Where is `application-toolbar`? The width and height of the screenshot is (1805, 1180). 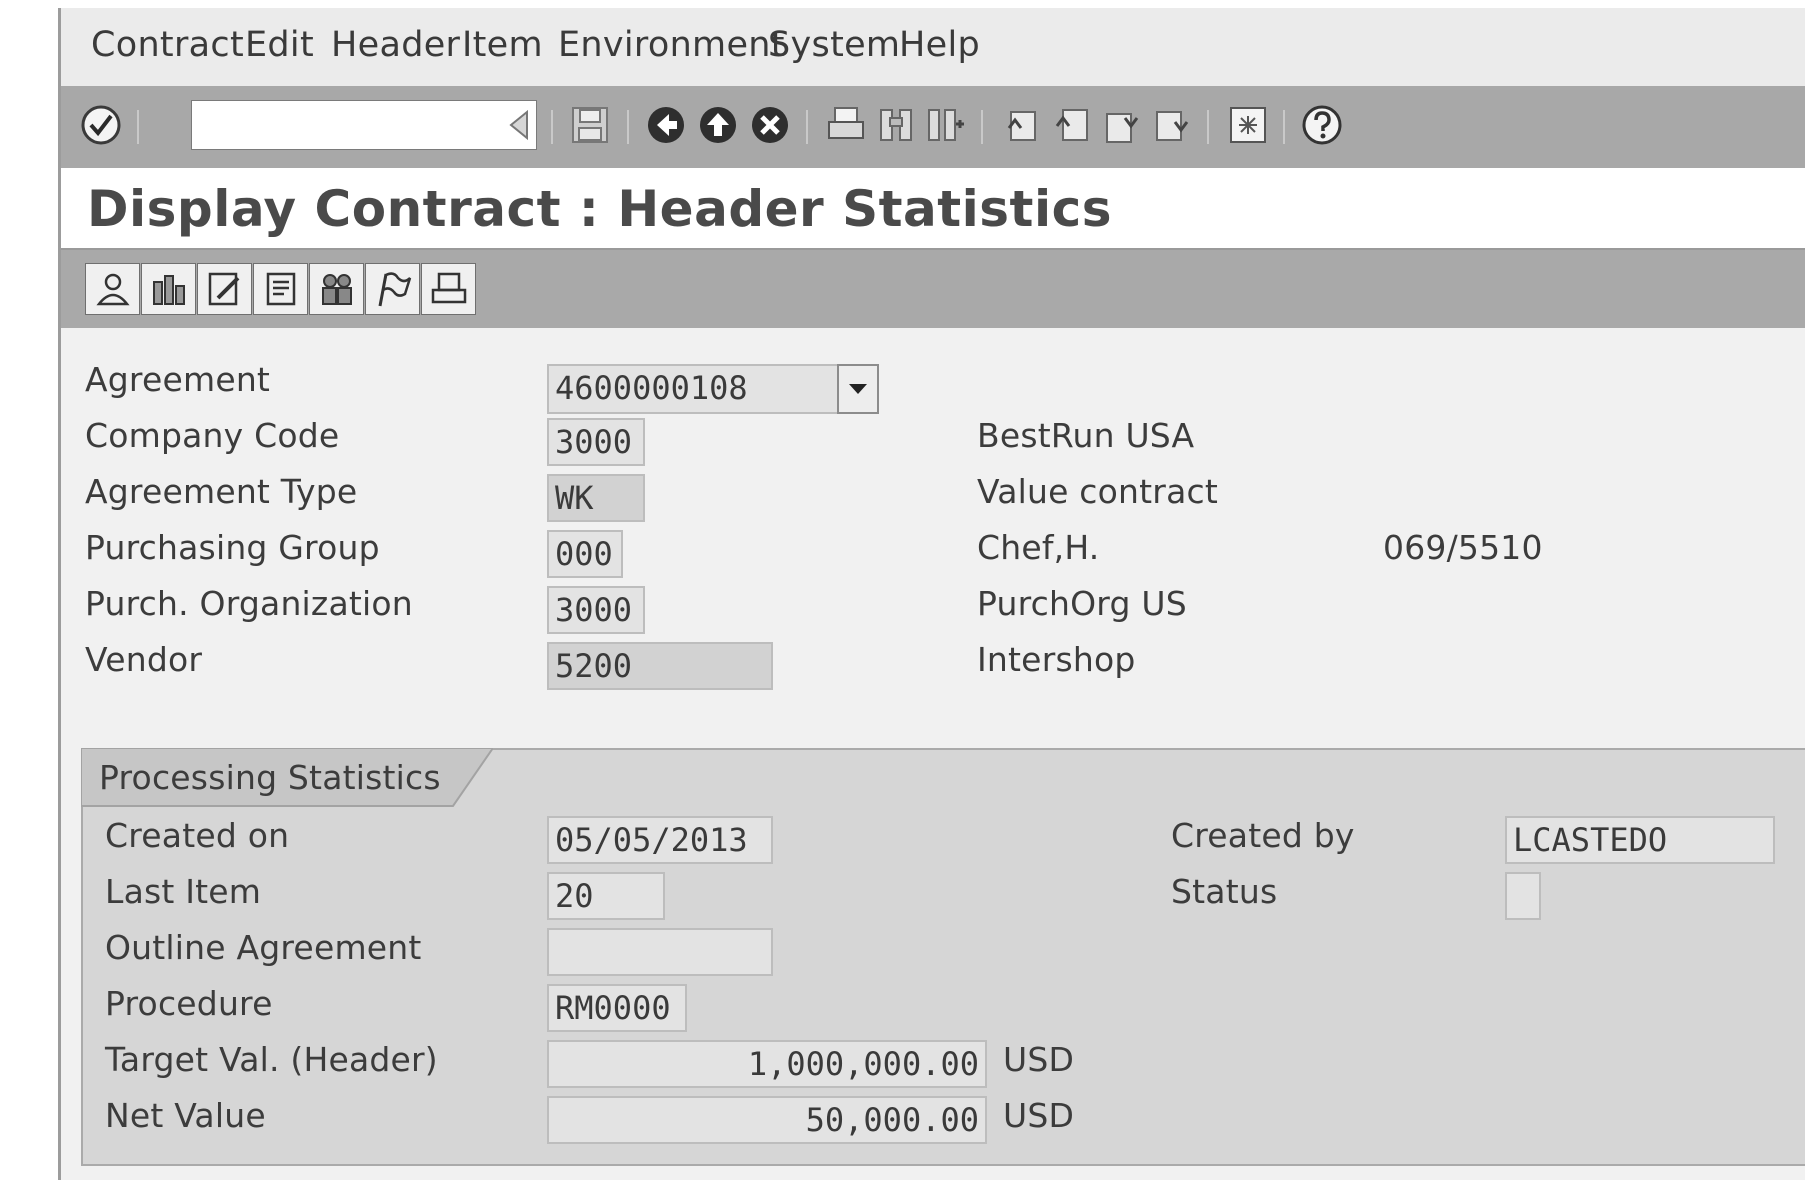 application-toolbar is located at coordinates (933, 289).